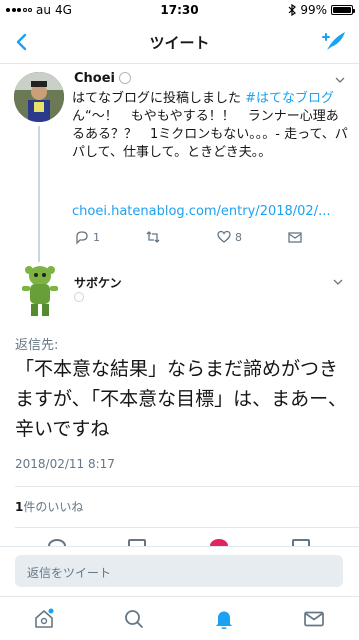  I want to click on like-action: 8, so click(229, 237).